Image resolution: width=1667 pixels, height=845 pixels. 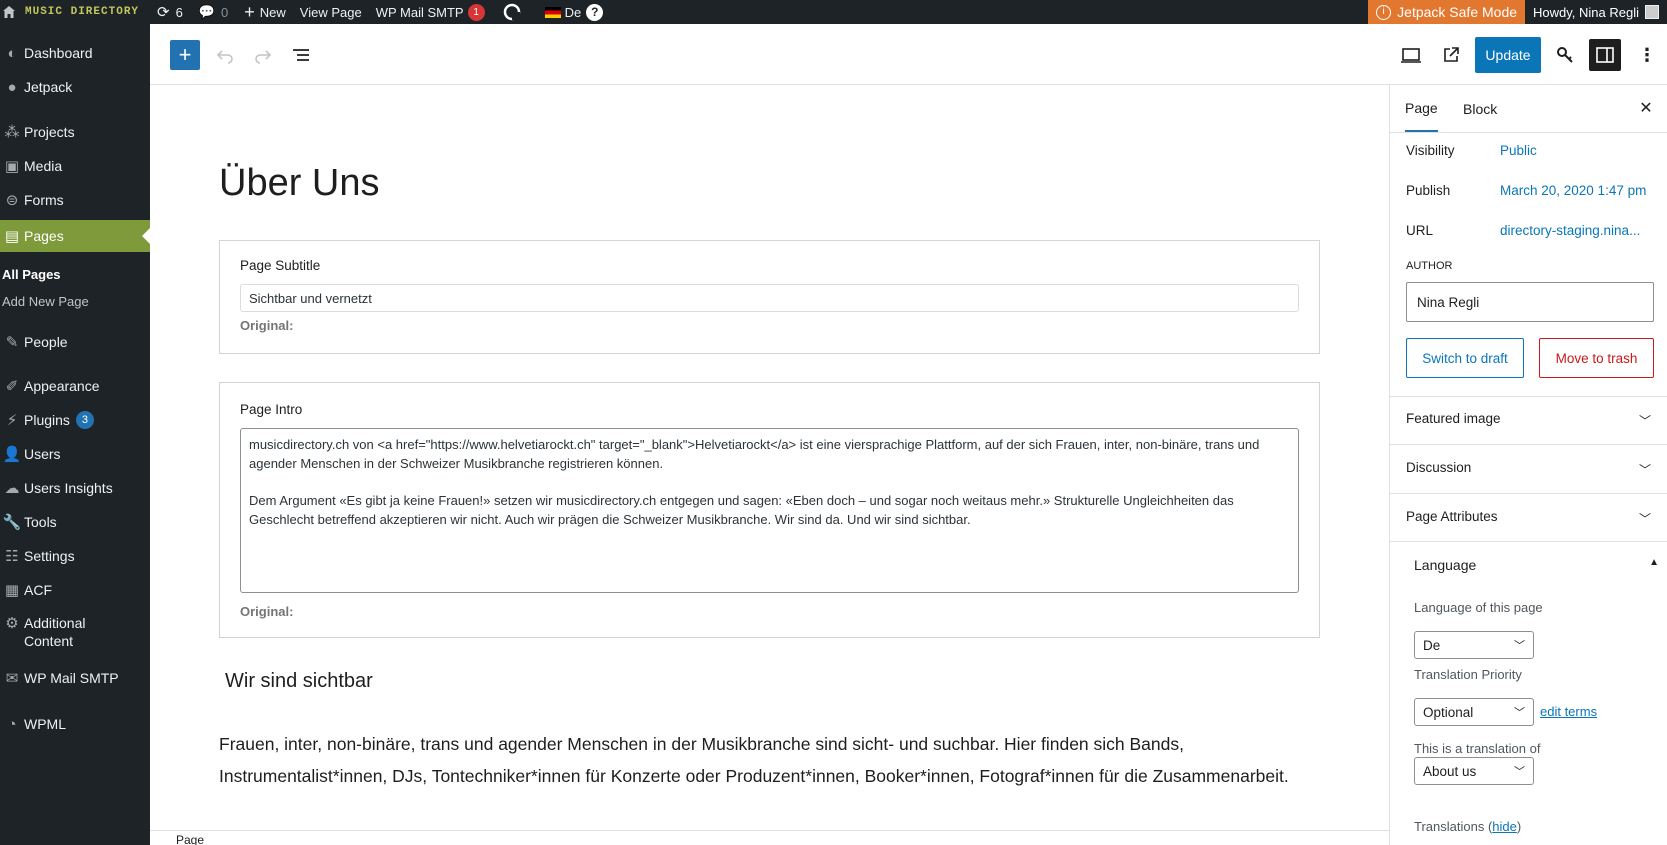 I want to click on edit-terms-link: edit terms, so click(x=1568, y=711).